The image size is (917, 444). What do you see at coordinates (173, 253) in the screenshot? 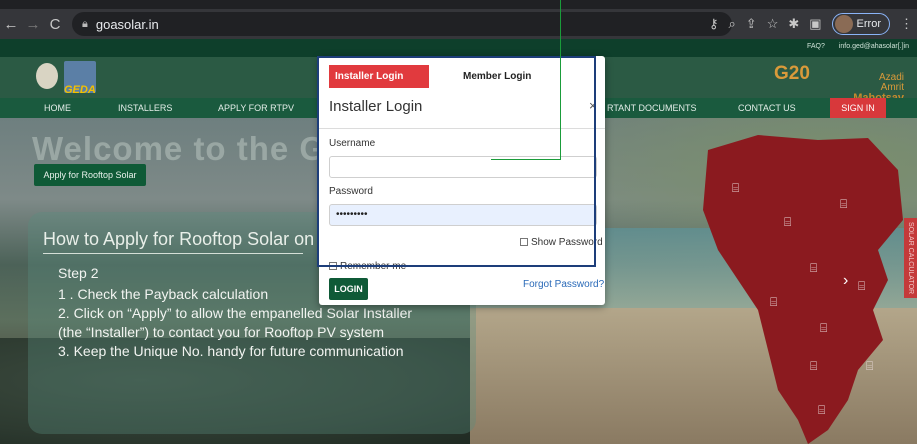
I see `divider` at bounding box center [173, 253].